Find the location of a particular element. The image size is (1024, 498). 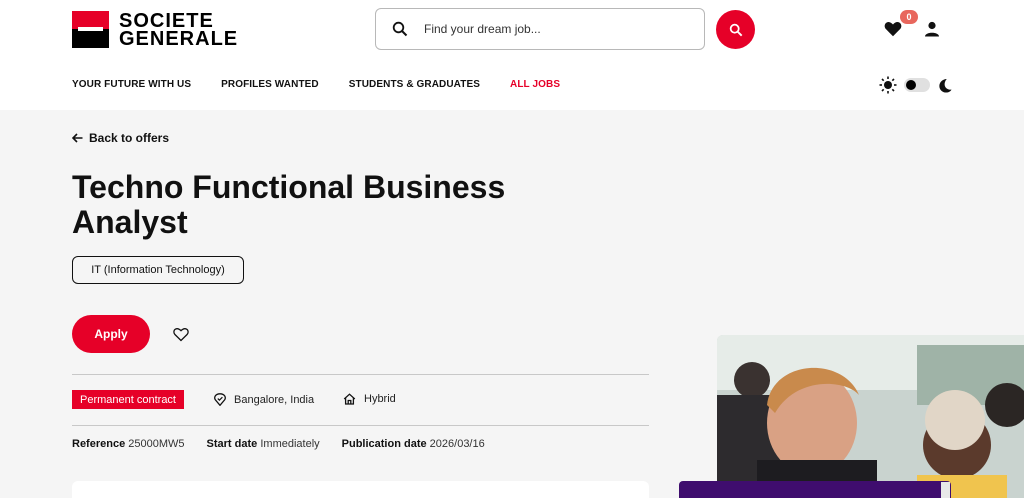

nav-item-profiles-wanted: PROFILES WANTED is located at coordinates (270, 84).